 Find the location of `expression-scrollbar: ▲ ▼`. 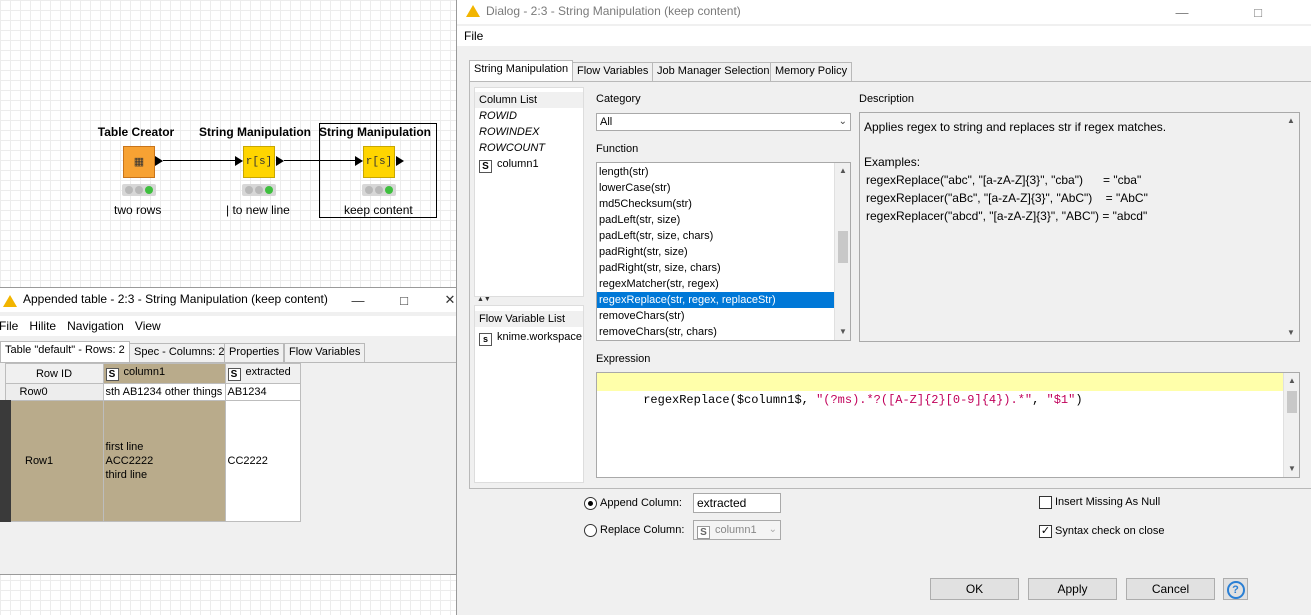

expression-scrollbar: ▲ ▼ is located at coordinates (1291, 425).